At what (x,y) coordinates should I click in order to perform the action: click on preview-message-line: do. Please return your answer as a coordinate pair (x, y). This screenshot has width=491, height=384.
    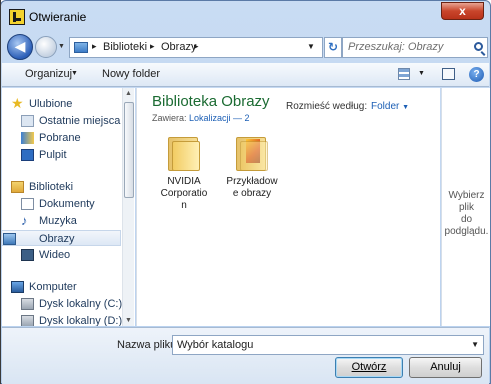
    Looking at the image, I should click on (466, 219).